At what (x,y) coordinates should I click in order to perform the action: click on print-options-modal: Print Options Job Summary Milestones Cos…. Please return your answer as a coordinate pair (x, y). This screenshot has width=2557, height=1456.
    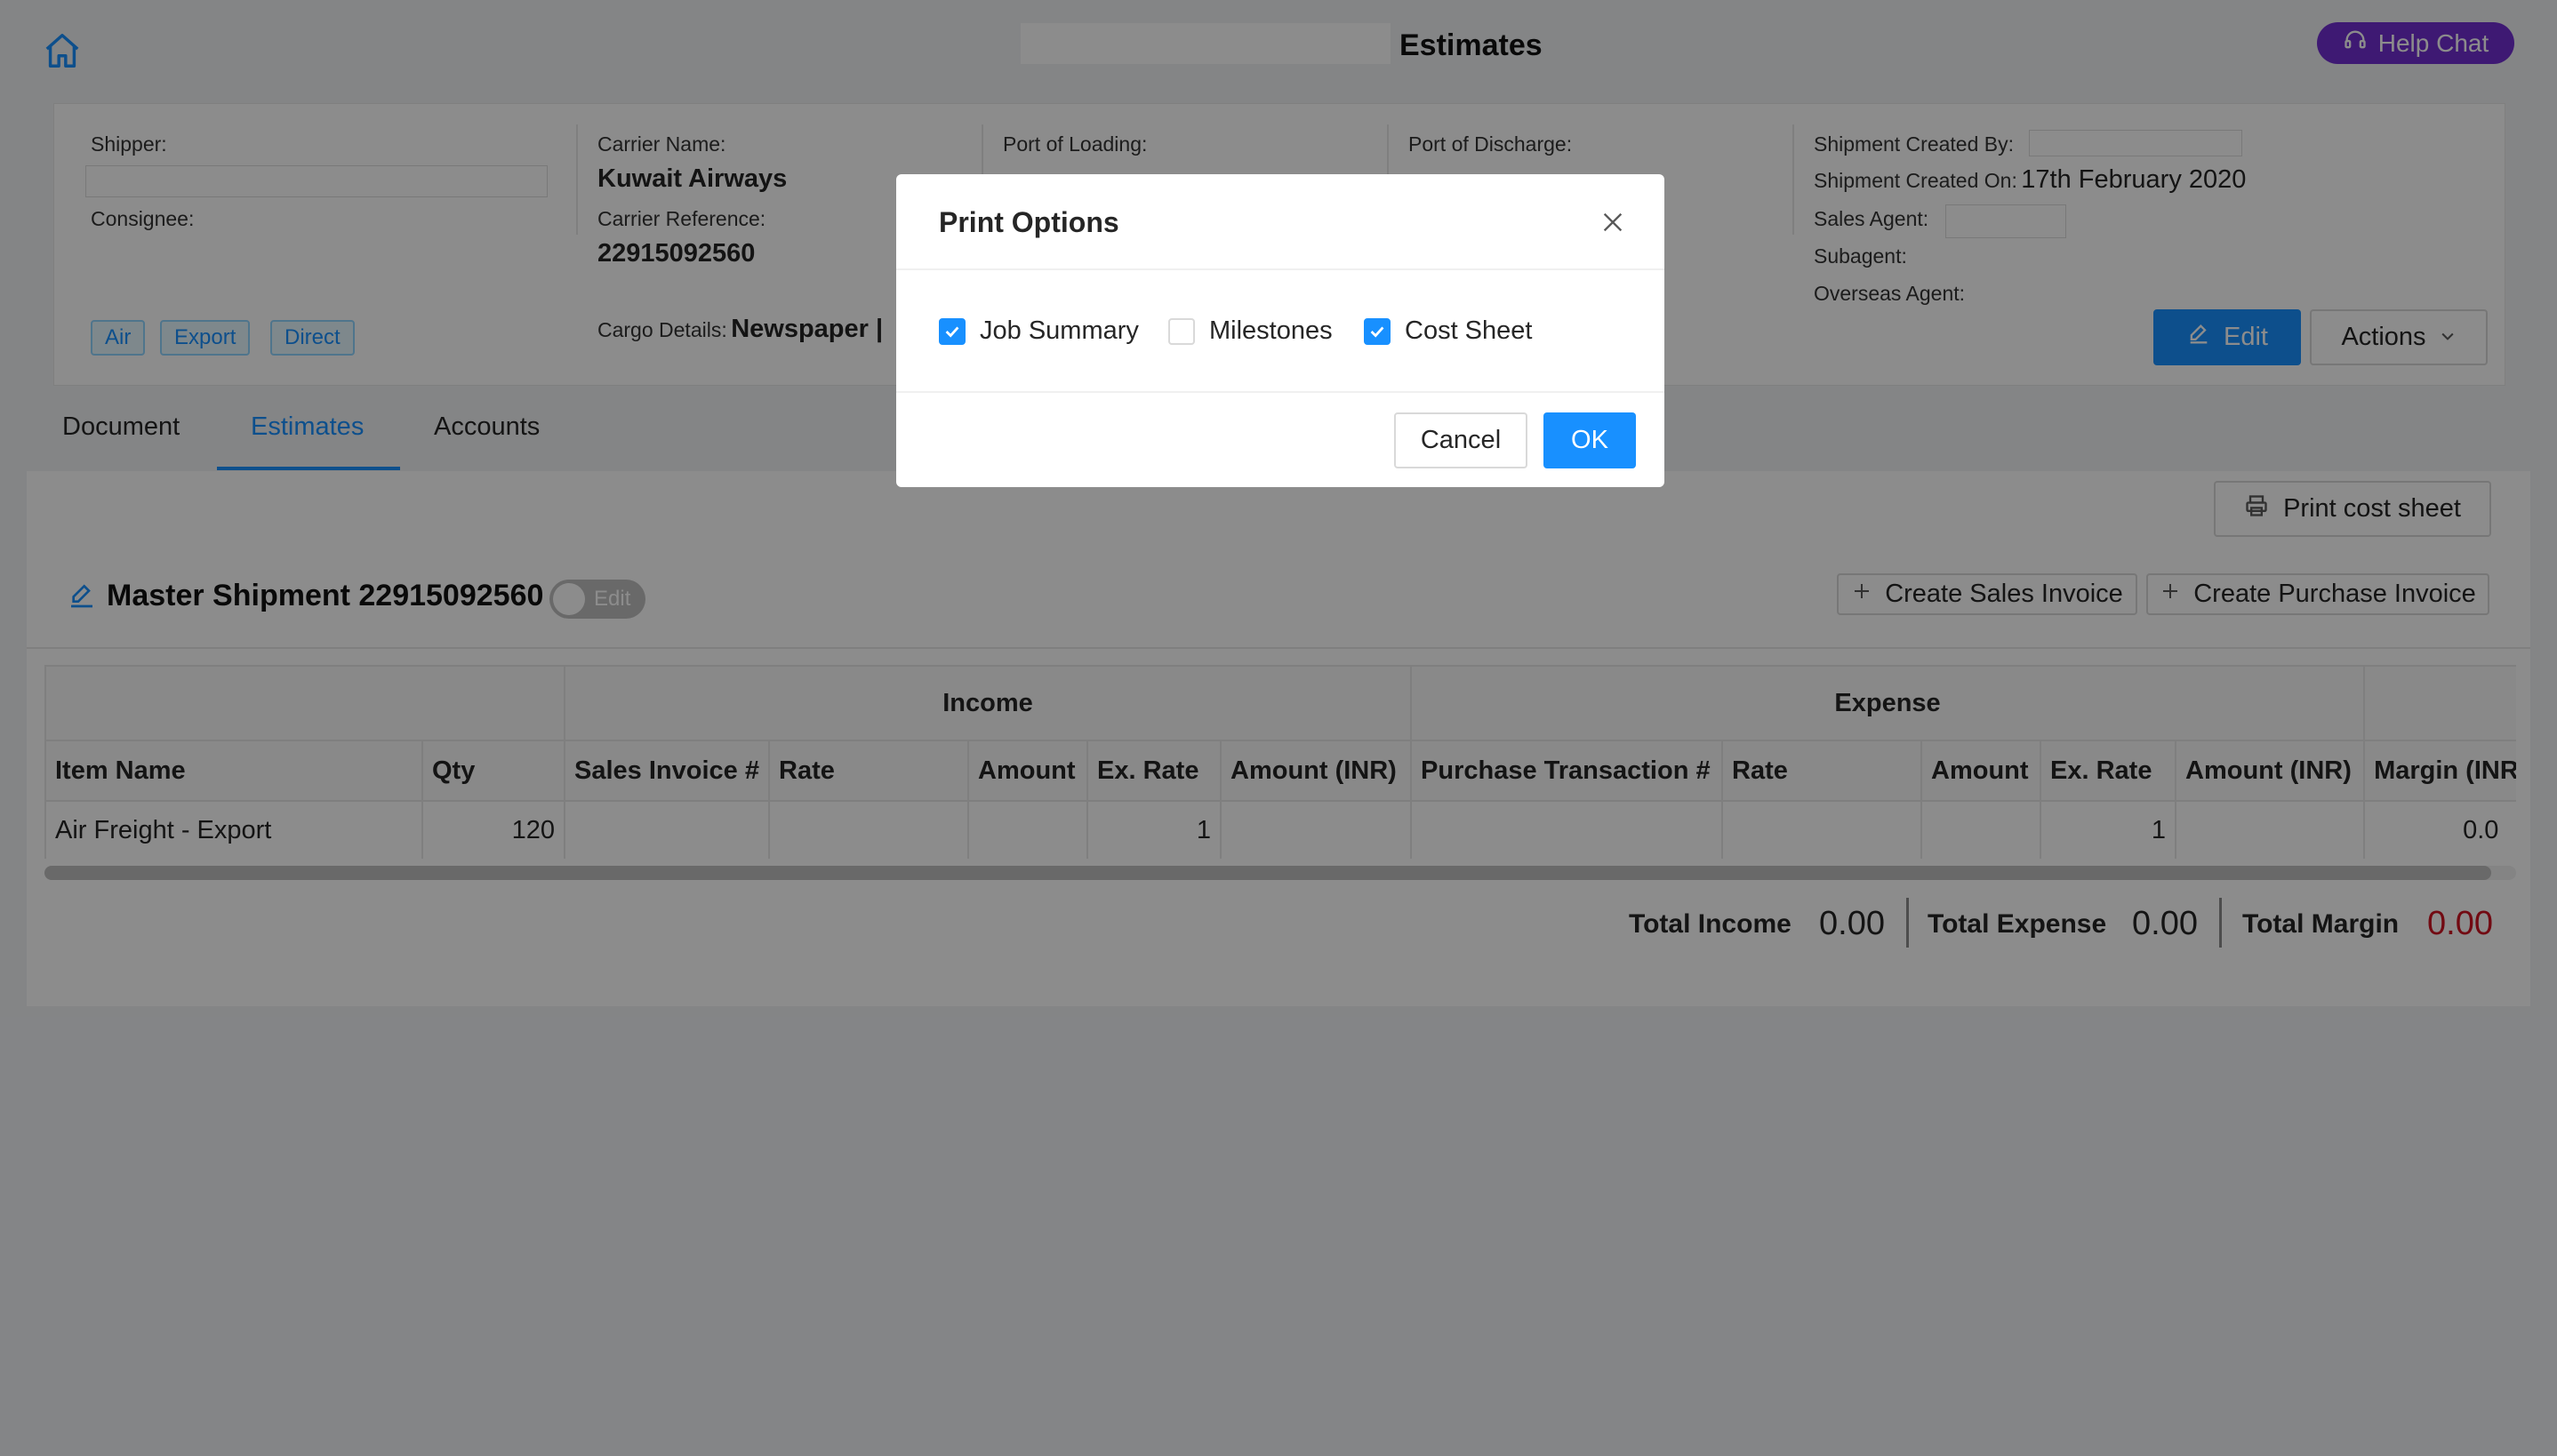
    Looking at the image, I should click on (1280, 330).